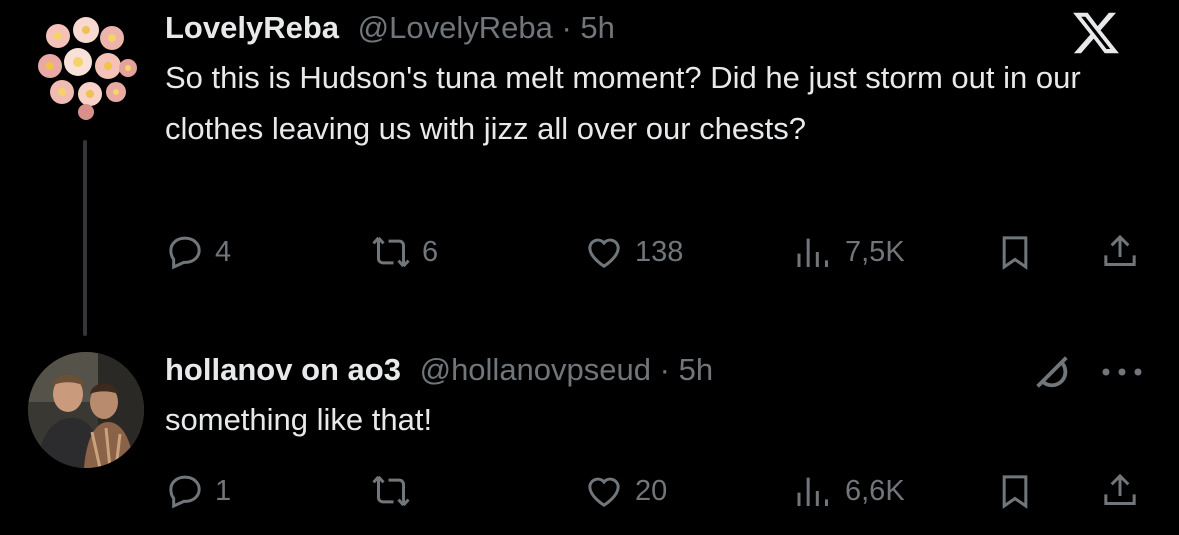  What do you see at coordinates (875, 490) in the screenshot?
I see `views-count: 6,6K` at bounding box center [875, 490].